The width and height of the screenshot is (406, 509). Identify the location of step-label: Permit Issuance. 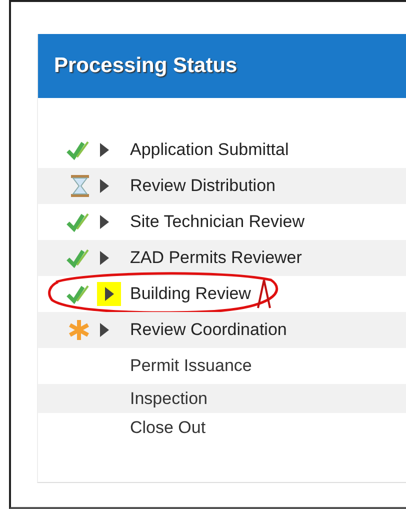
(191, 366).